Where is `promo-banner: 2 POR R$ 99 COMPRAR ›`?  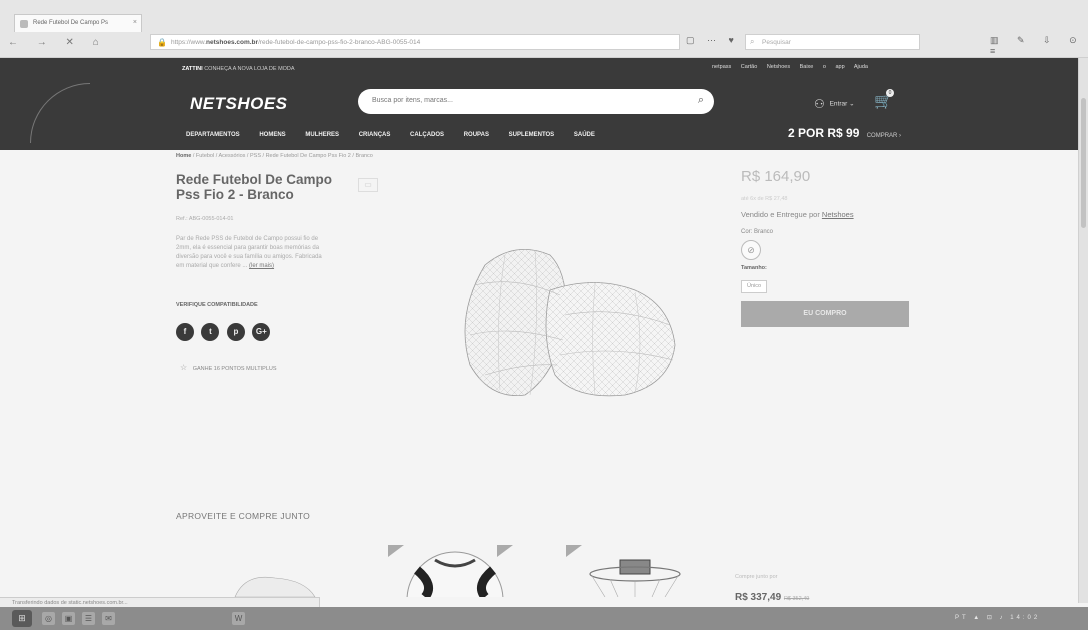 promo-banner: 2 POR R$ 99 COMPRAR › is located at coordinates (844, 133).